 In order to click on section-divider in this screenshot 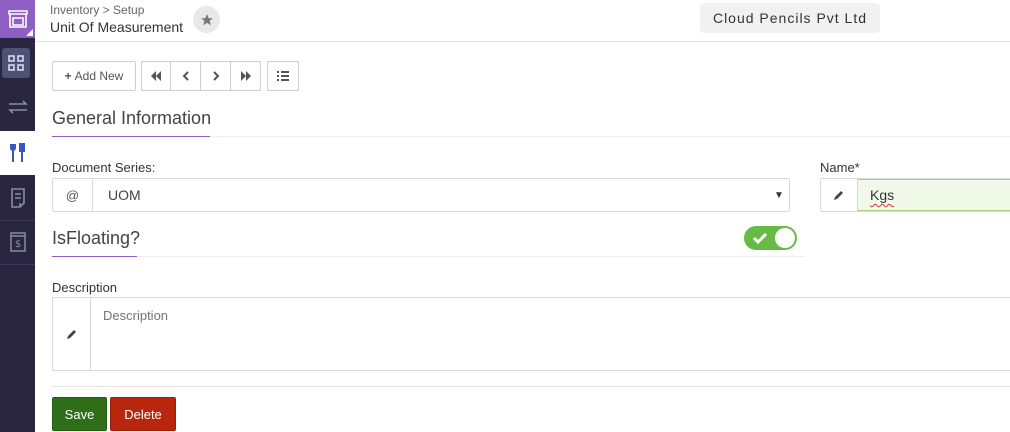, I will do `click(610, 136)`.